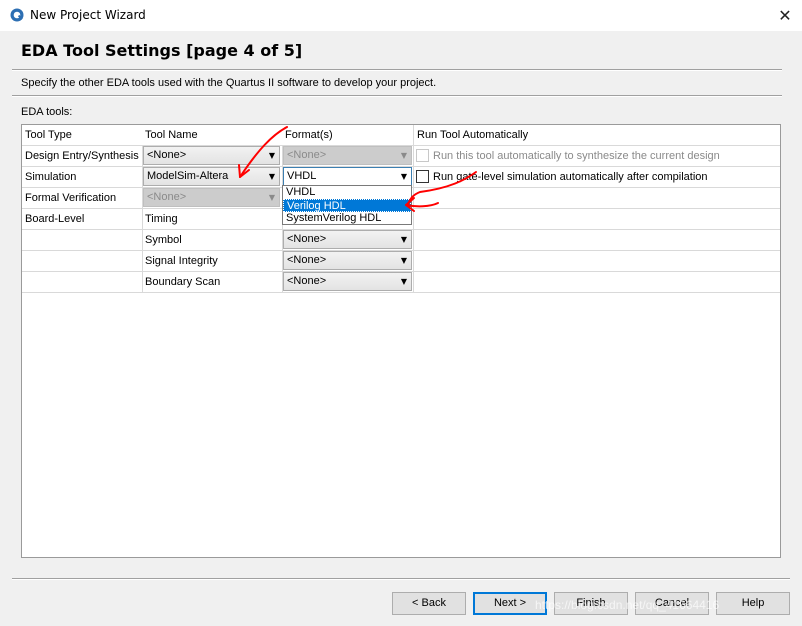  What do you see at coordinates (347, 135) in the screenshot?
I see `header-formats: Format(s)` at bounding box center [347, 135].